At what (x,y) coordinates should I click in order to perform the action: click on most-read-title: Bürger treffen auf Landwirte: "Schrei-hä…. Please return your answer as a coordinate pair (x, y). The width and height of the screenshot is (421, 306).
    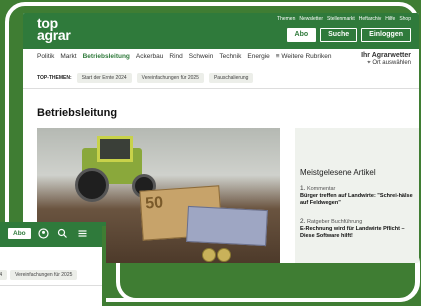
    Looking at the image, I should click on (356, 199).